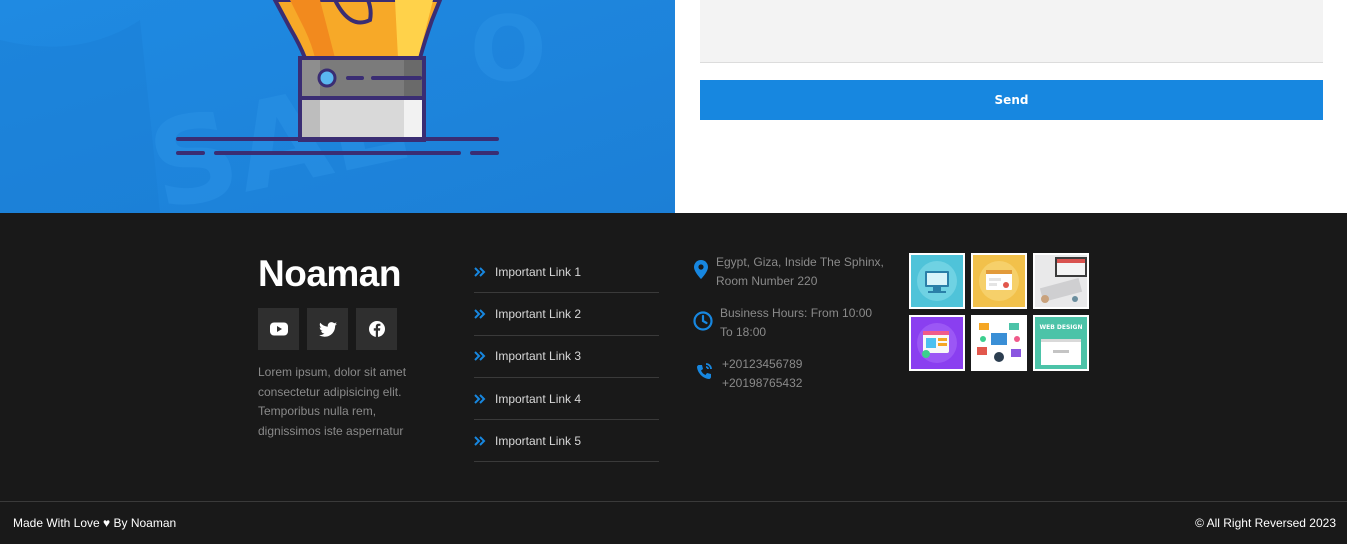  What do you see at coordinates (329, 273) in the screenshot?
I see `footer-brand: Noaman` at bounding box center [329, 273].